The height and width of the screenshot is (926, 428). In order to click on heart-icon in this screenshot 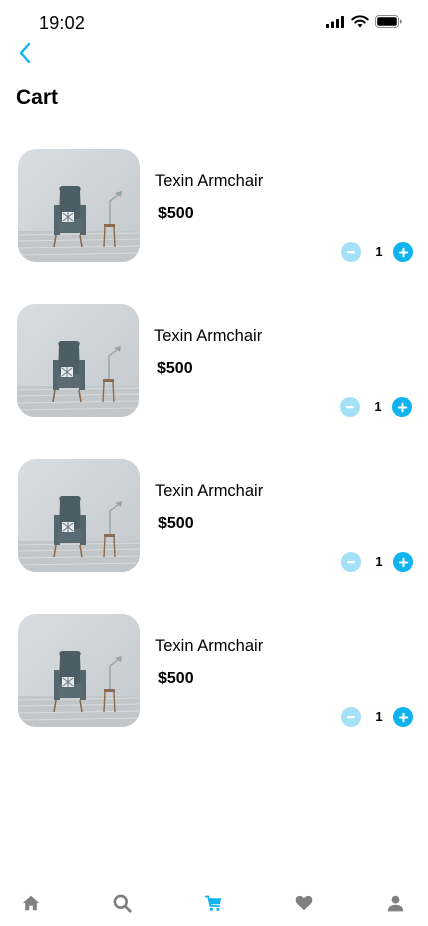, I will do `click(304, 903)`.